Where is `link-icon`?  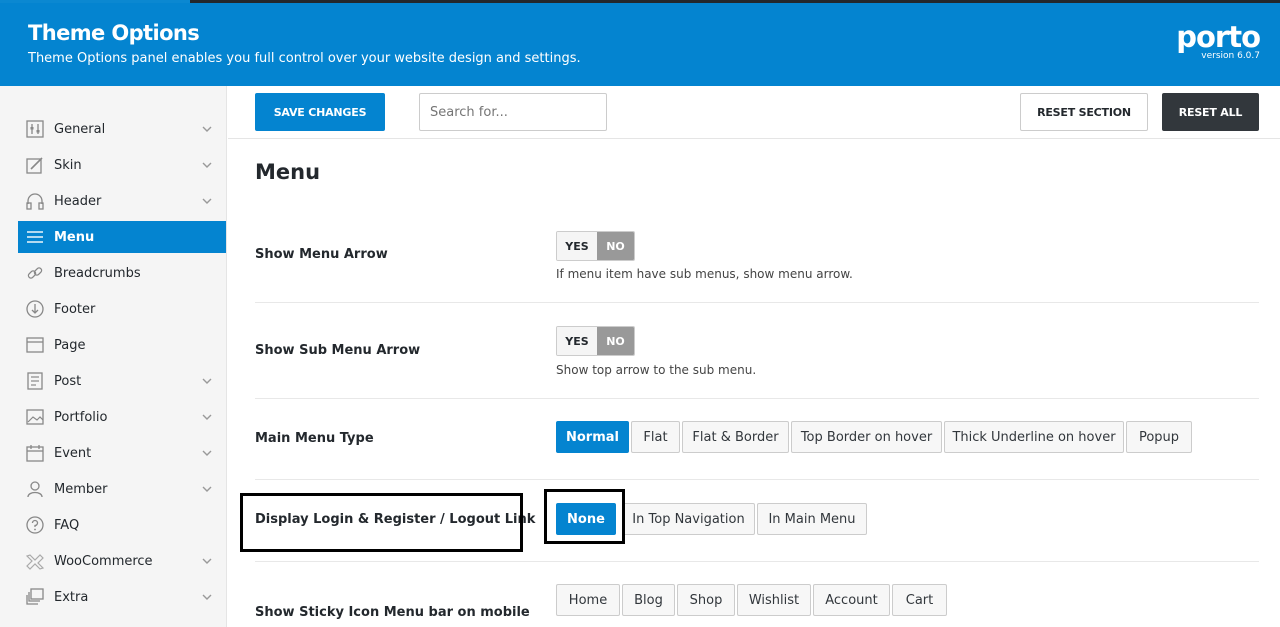
link-icon is located at coordinates (35, 273).